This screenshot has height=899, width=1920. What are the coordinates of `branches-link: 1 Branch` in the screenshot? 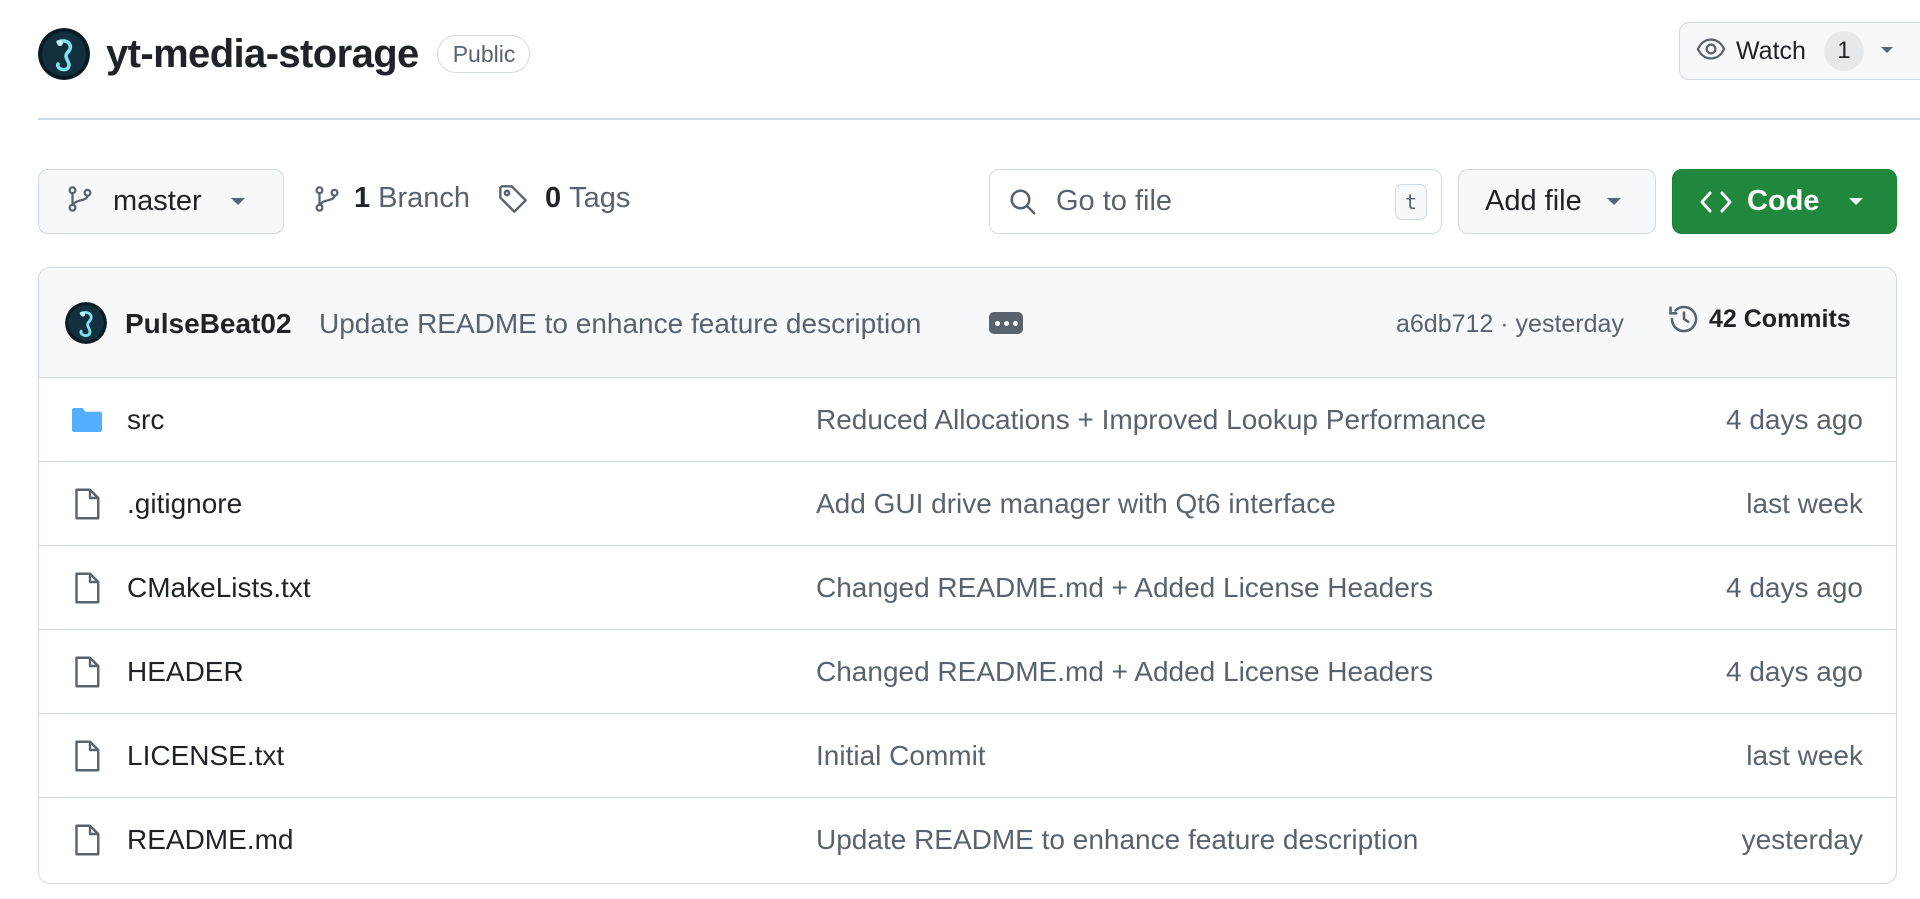 It's located at (391, 198).